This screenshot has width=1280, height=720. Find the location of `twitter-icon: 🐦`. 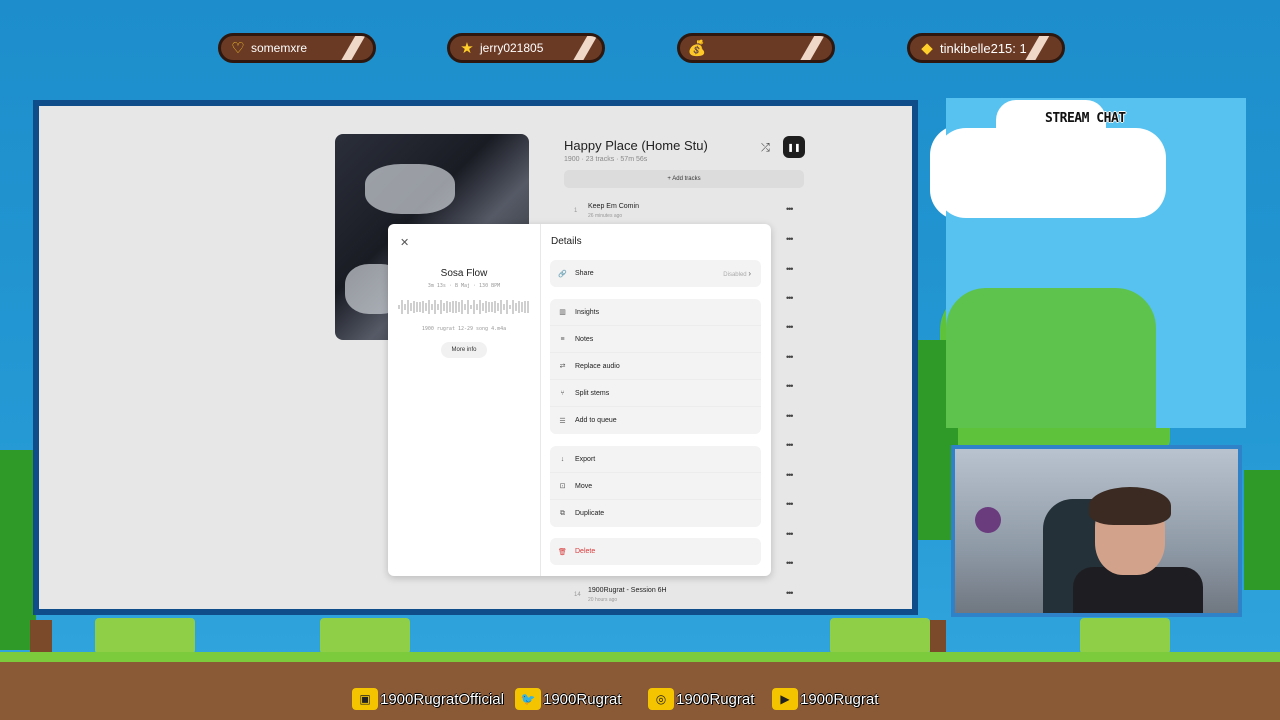

twitter-icon: 🐦 is located at coordinates (528, 699).